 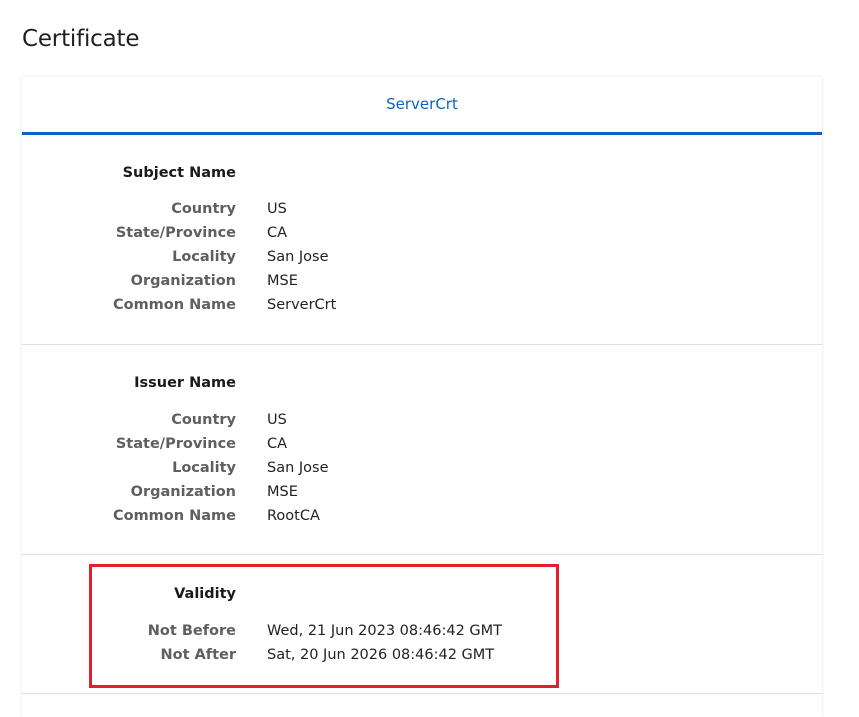 What do you see at coordinates (302, 305) in the screenshot?
I see `field-value: ServerCrt` at bounding box center [302, 305].